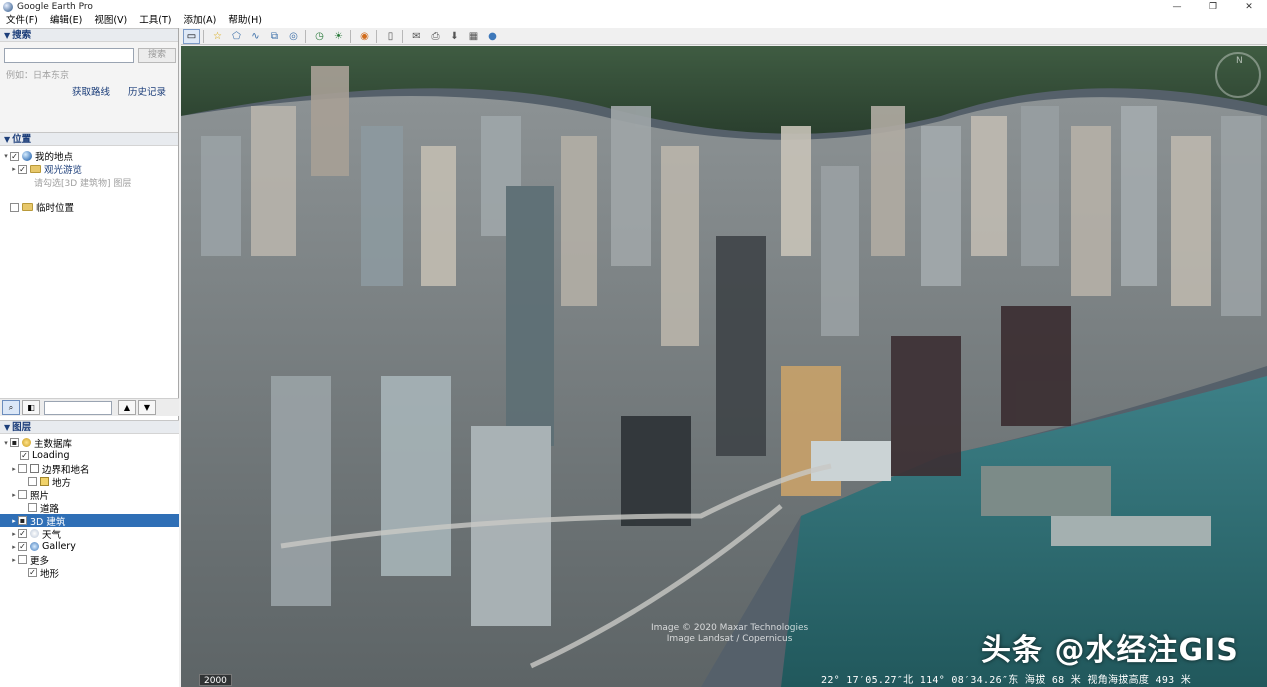  Describe the element at coordinates (69, 55) in the screenshot. I see `search-input` at that location.